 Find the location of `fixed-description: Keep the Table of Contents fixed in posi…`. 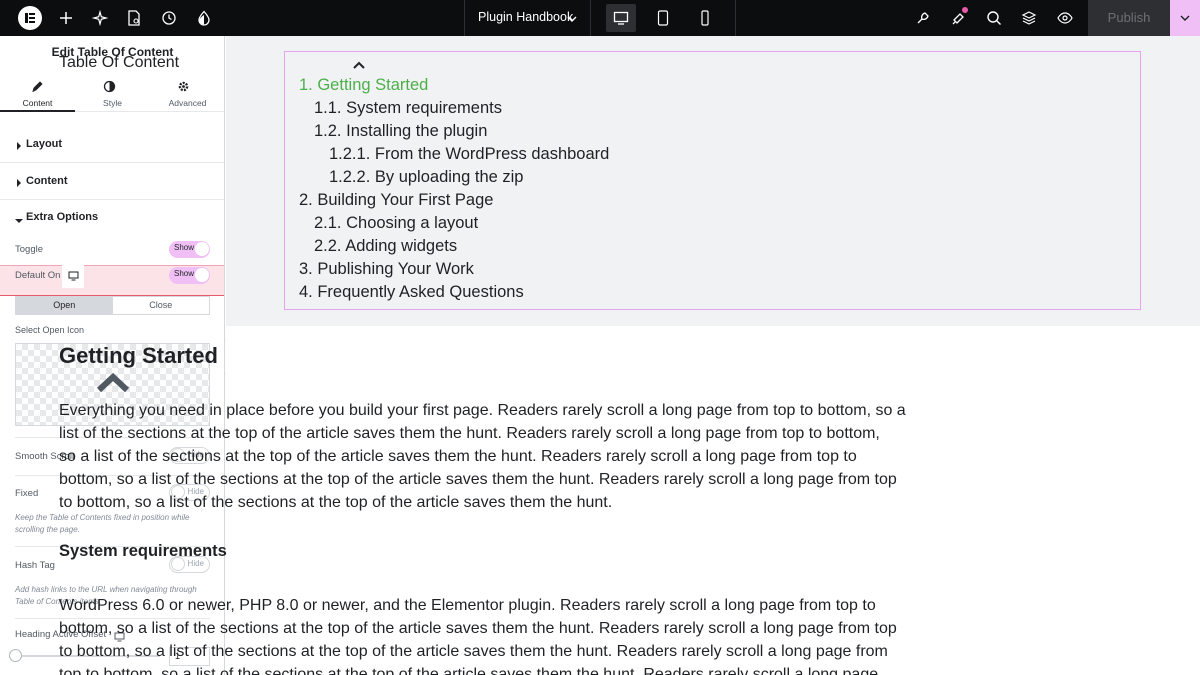

fixed-description: Keep the Table of Contents fixed in posi… is located at coordinates (102, 523).